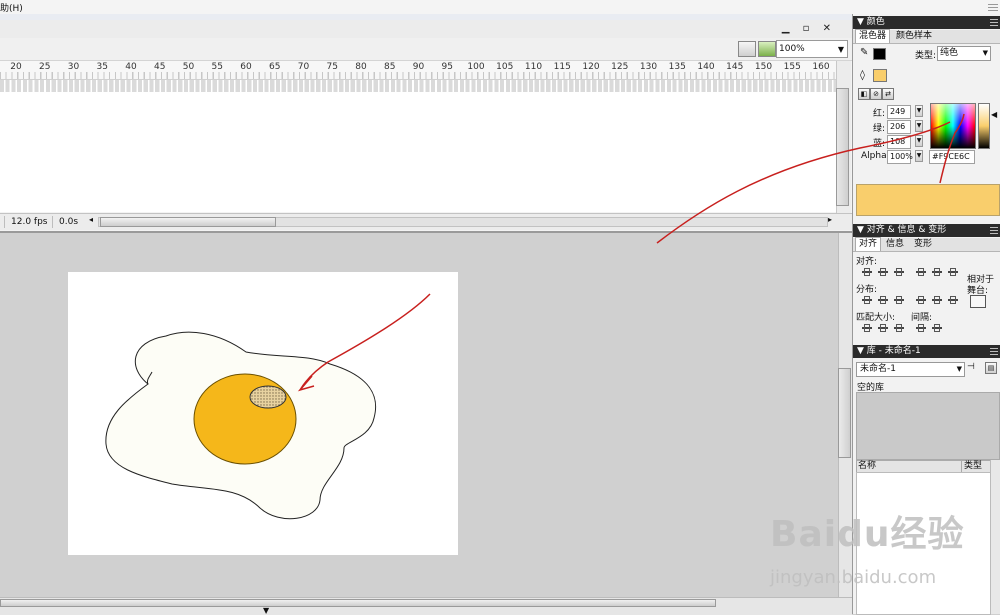 Image resolution: width=1000 pixels, height=615 pixels. What do you see at coordinates (953, 114) in the screenshot?
I see `color-spectrum-highlight` at bounding box center [953, 114].